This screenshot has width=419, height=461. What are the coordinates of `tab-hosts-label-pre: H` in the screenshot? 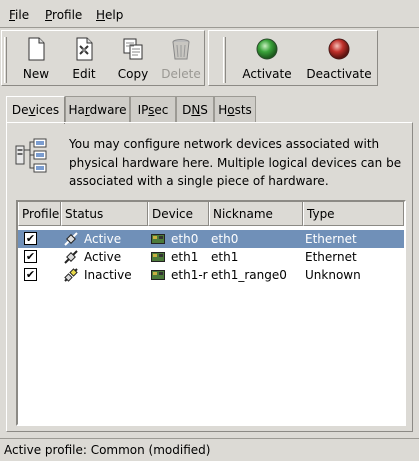 It's located at (223, 110).